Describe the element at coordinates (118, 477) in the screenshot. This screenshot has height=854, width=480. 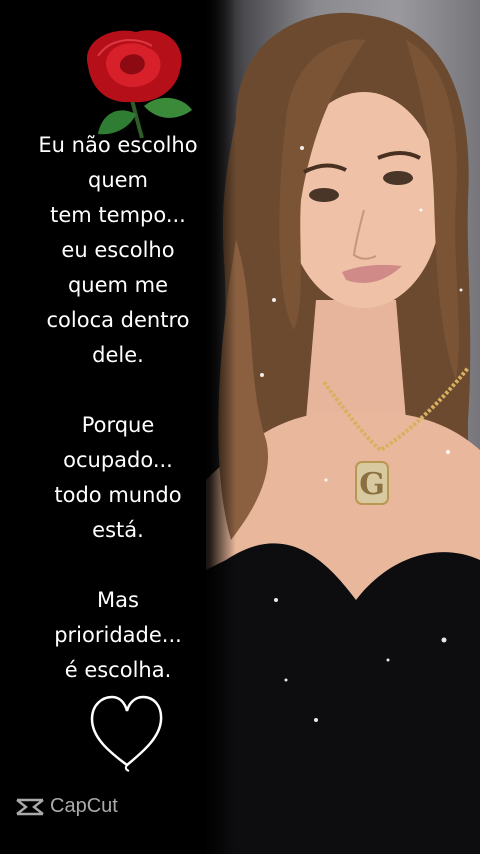
I see `quote-stanza-2: Porque ocupado... todo mundo está.` at that location.